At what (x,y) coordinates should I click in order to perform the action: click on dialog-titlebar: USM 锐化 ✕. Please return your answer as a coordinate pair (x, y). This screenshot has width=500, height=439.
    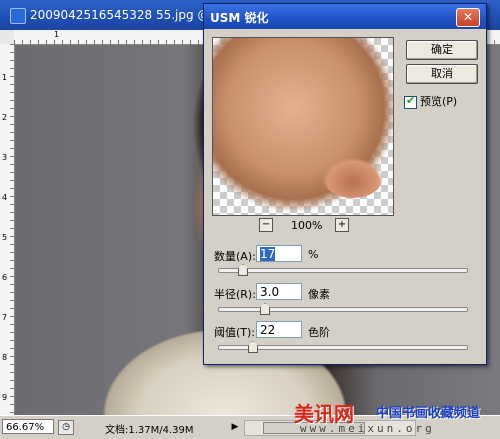
    Looking at the image, I should click on (345, 16).